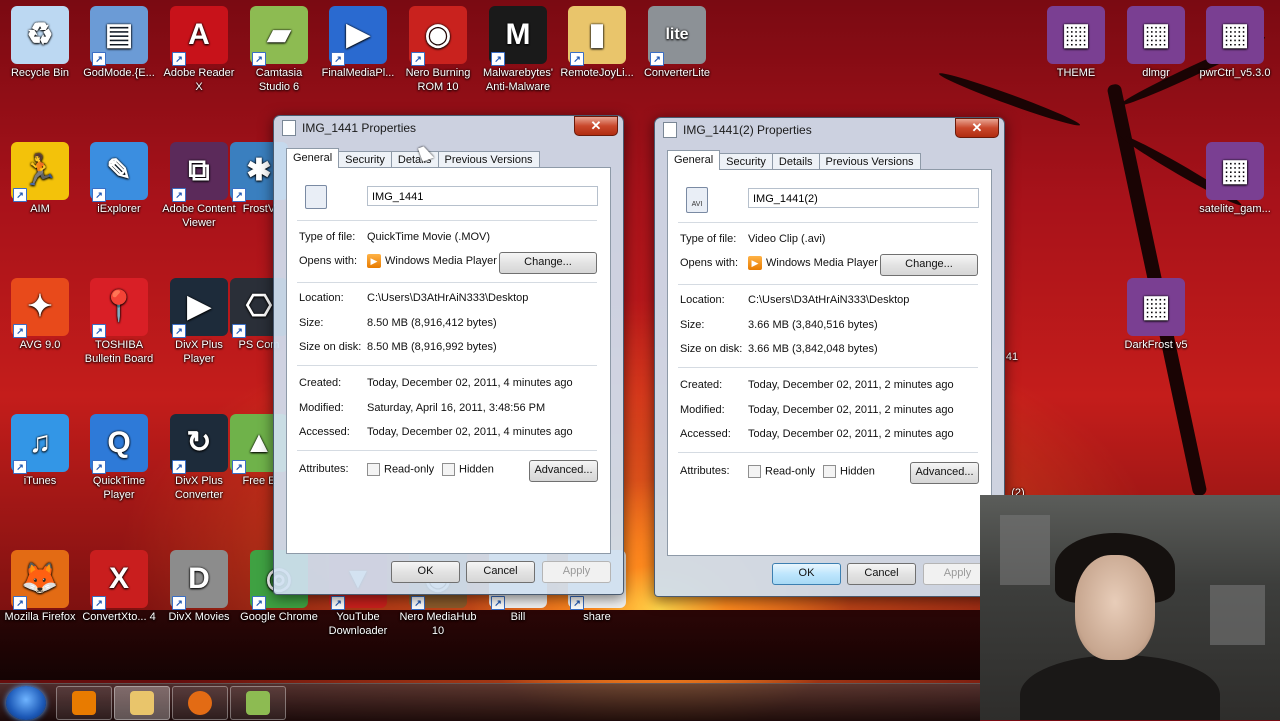 The width and height of the screenshot is (1280, 721). Describe the element at coordinates (199, 36) in the screenshot. I see `adobe-reader-icon: A ↗` at that location.